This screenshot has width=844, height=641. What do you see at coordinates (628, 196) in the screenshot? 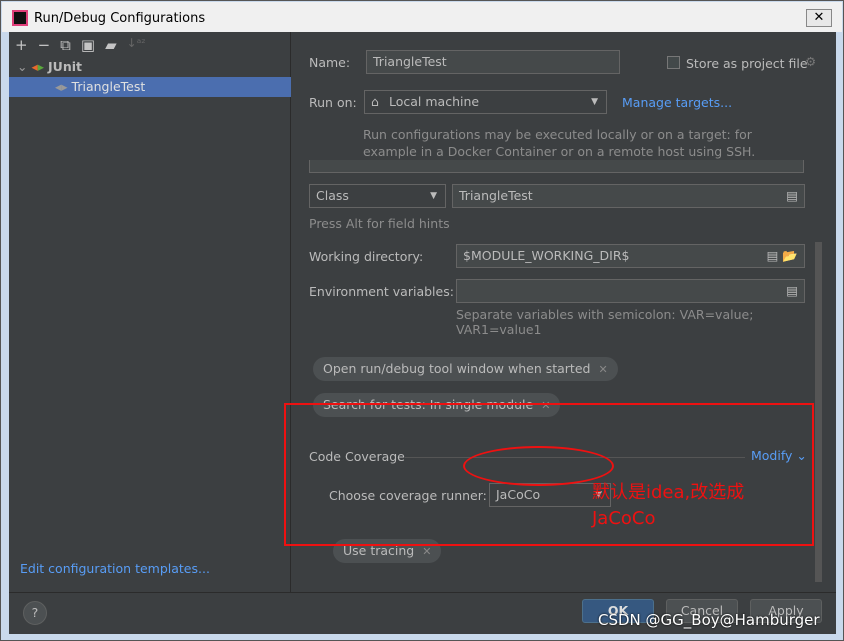
I see `class-input: TriangleTest ▤` at bounding box center [628, 196].